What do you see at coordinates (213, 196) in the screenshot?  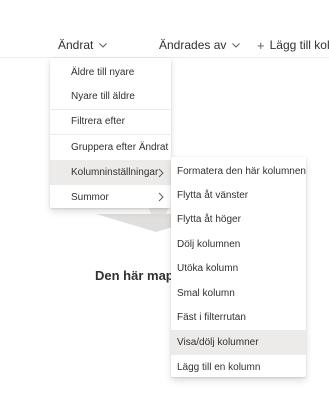 I see `submenu-item-label: Flytta åt vänster` at bounding box center [213, 196].